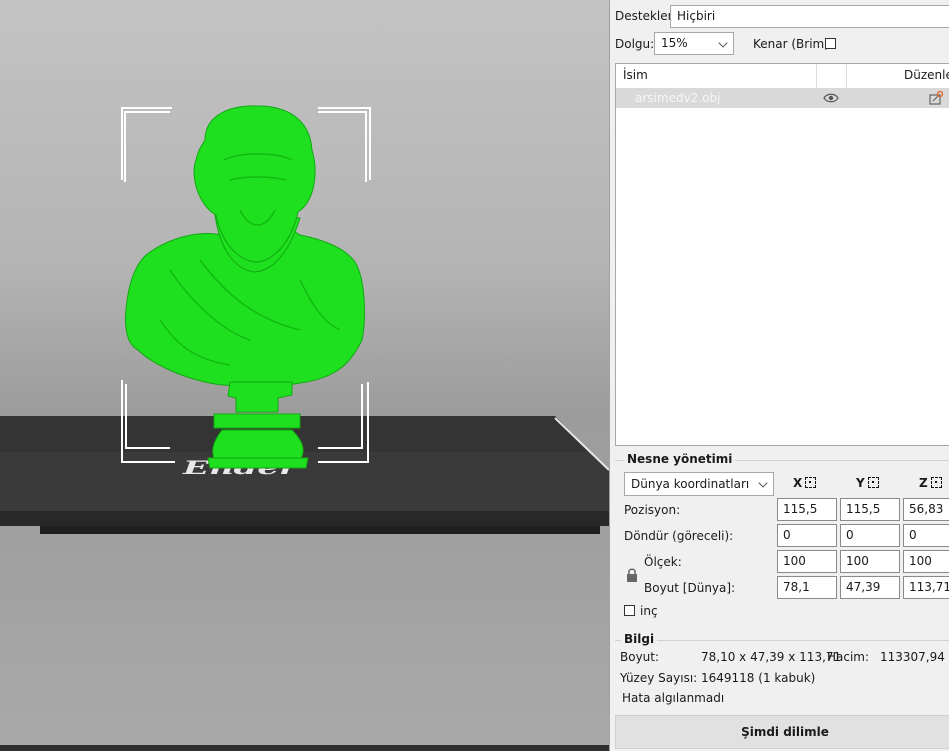 This screenshot has width=949, height=751. Describe the element at coordinates (782, 98) in the screenshot. I see `list-item: arsimedv2.obj` at that location.